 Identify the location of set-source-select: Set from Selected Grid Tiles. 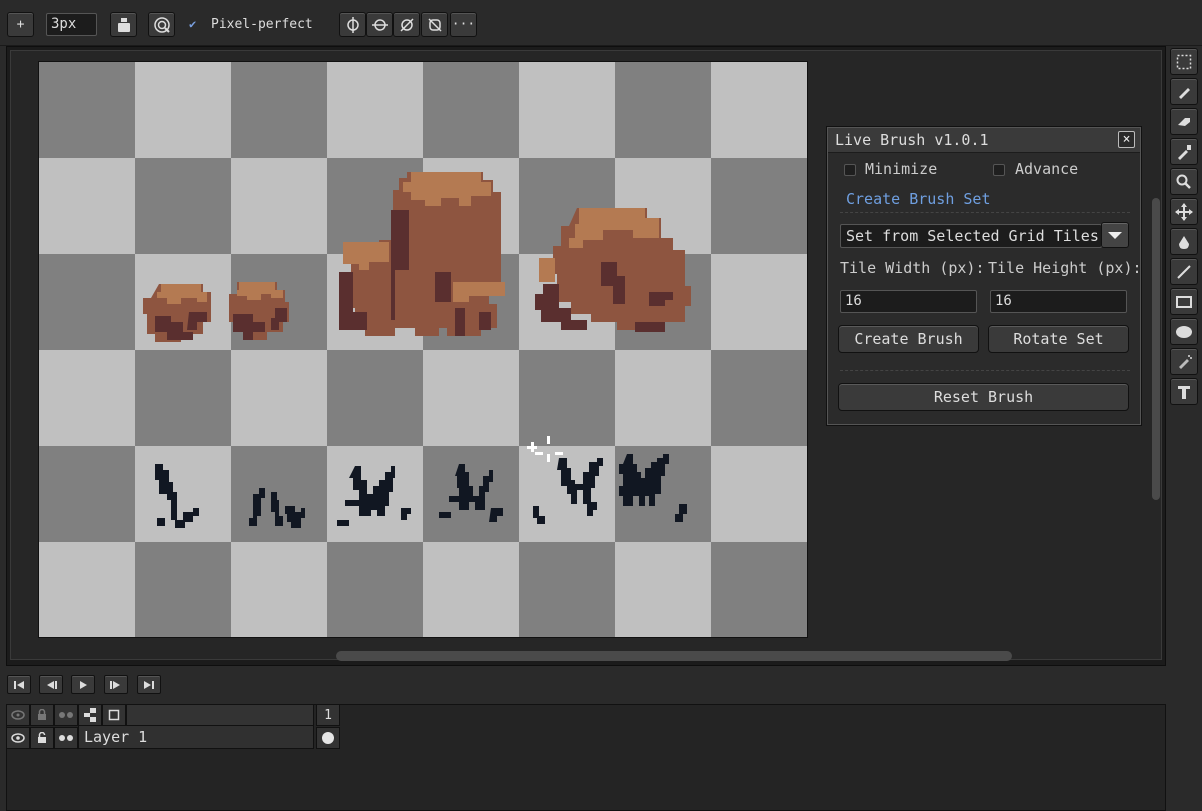
(971, 236).